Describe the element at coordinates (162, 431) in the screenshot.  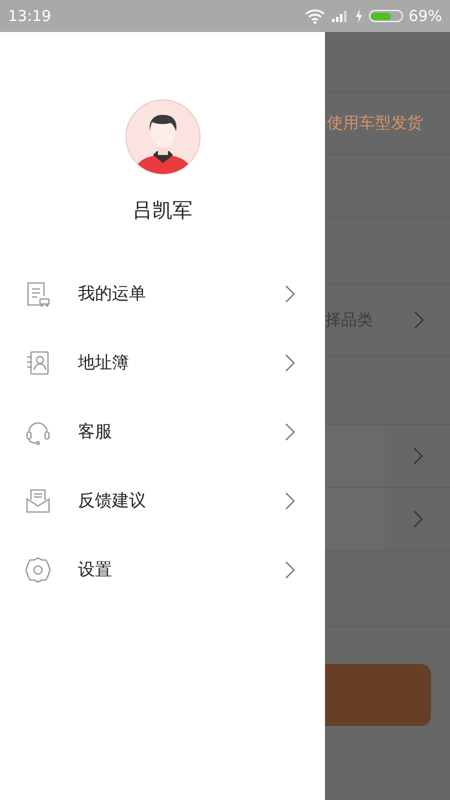
I see `menu-item: 客服` at that location.